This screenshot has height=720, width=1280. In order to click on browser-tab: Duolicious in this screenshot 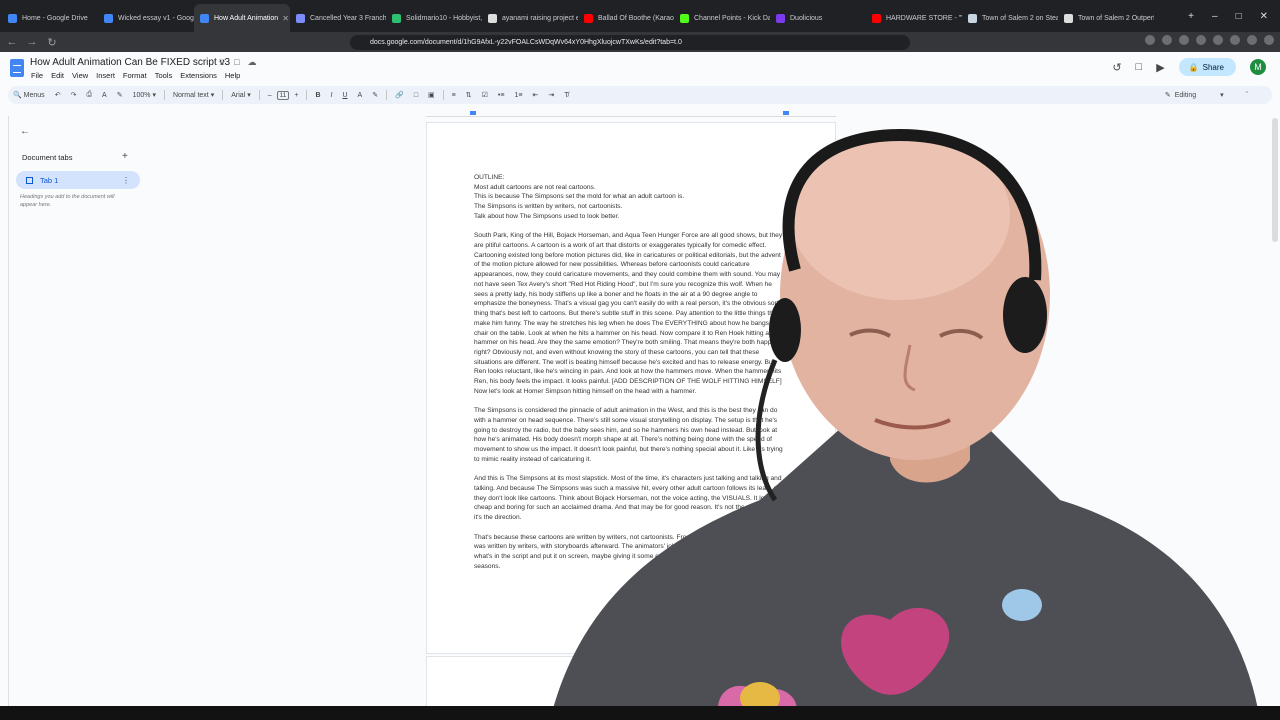, I will do `click(818, 18)`.